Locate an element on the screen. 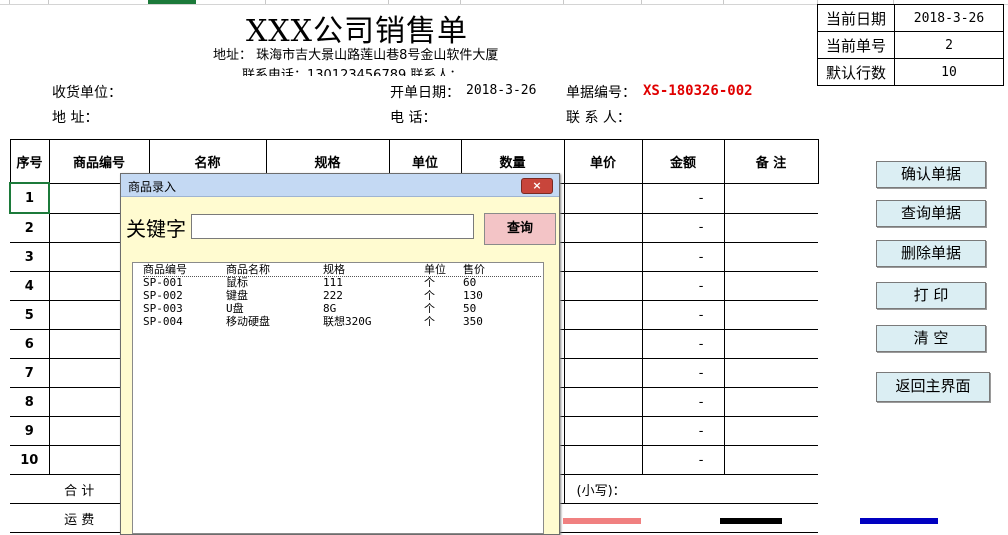 This screenshot has height=535, width=1008. col-header-price: 单价 is located at coordinates (603, 161).